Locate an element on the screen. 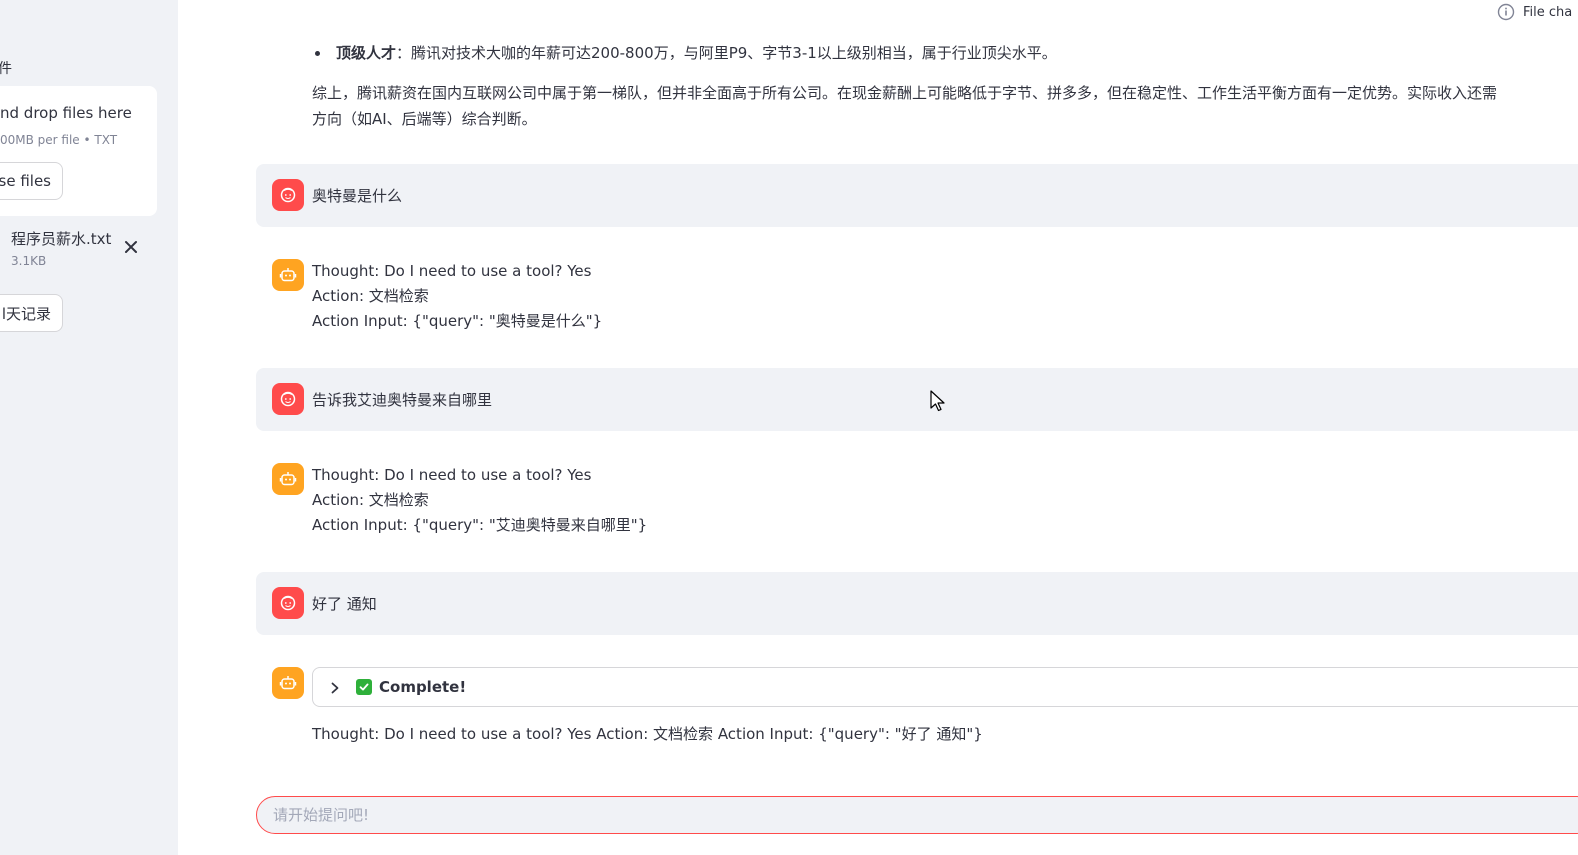  file-change-status: File cha is located at coordinates (1534, 12).